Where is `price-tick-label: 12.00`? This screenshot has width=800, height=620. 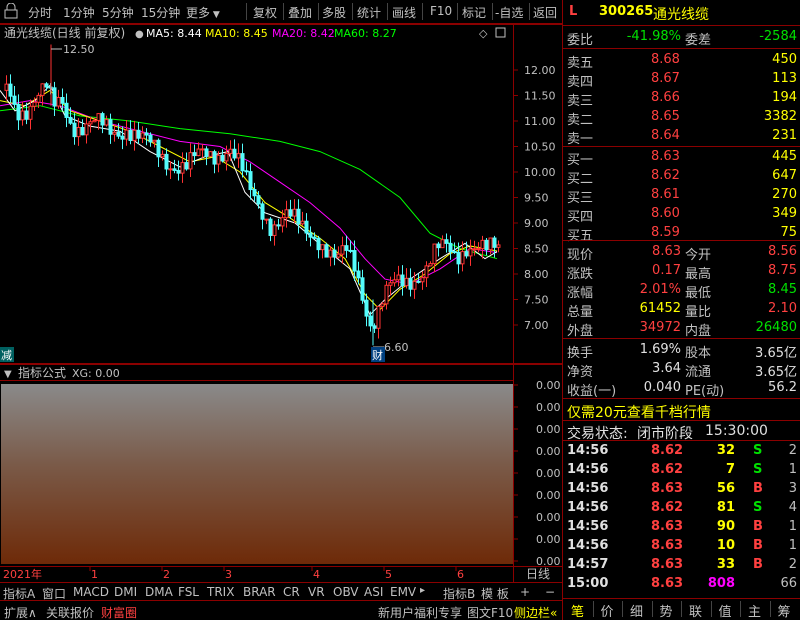 price-tick-label: 12.00 is located at coordinates (540, 70).